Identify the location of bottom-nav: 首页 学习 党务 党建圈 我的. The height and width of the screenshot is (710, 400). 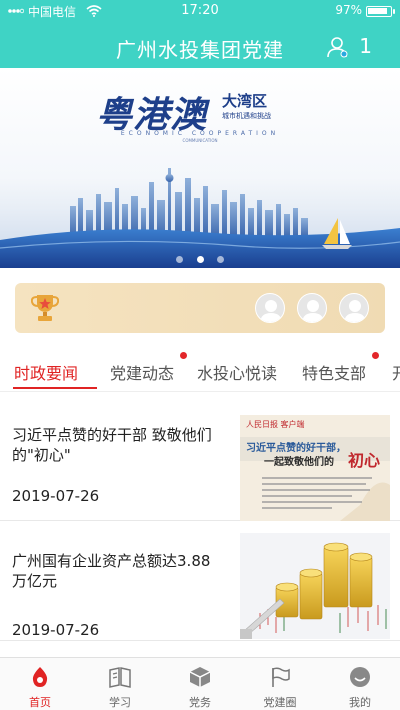
(200, 683).